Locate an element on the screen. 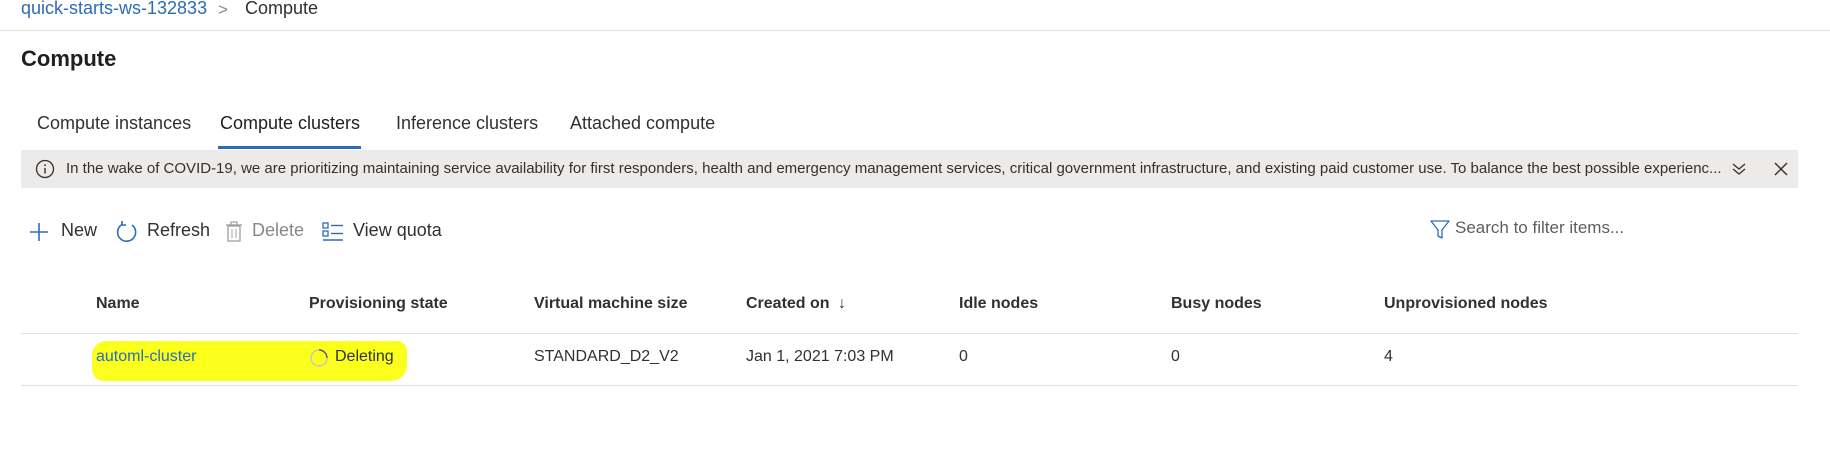  provisioning-state-text: Deleting is located at coordinates (364, 356).